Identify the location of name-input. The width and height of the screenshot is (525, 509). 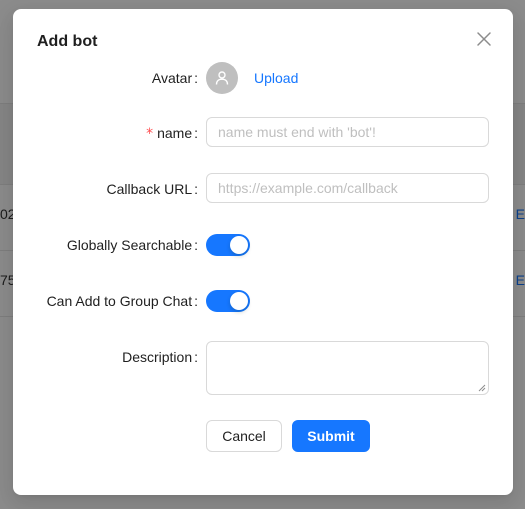
(347, 132).